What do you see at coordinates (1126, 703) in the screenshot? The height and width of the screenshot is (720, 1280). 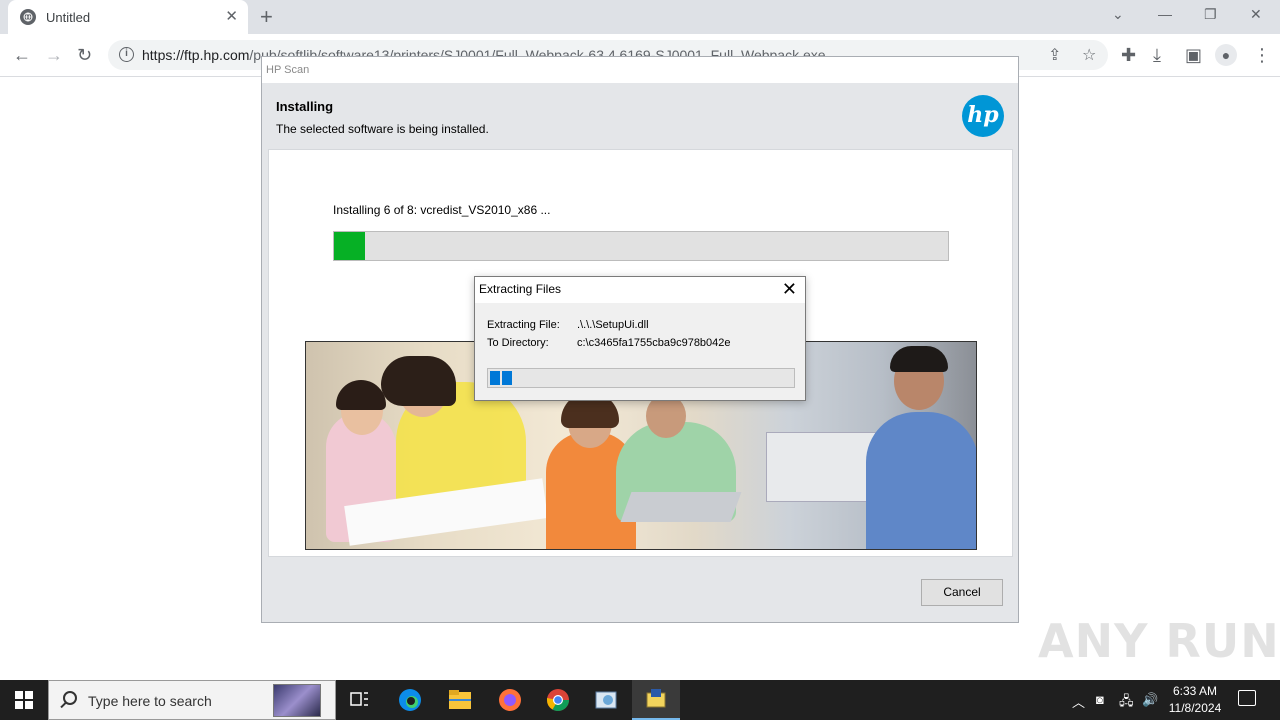 I see `network-icon: 🖧` at bounding box center [1126, 703].